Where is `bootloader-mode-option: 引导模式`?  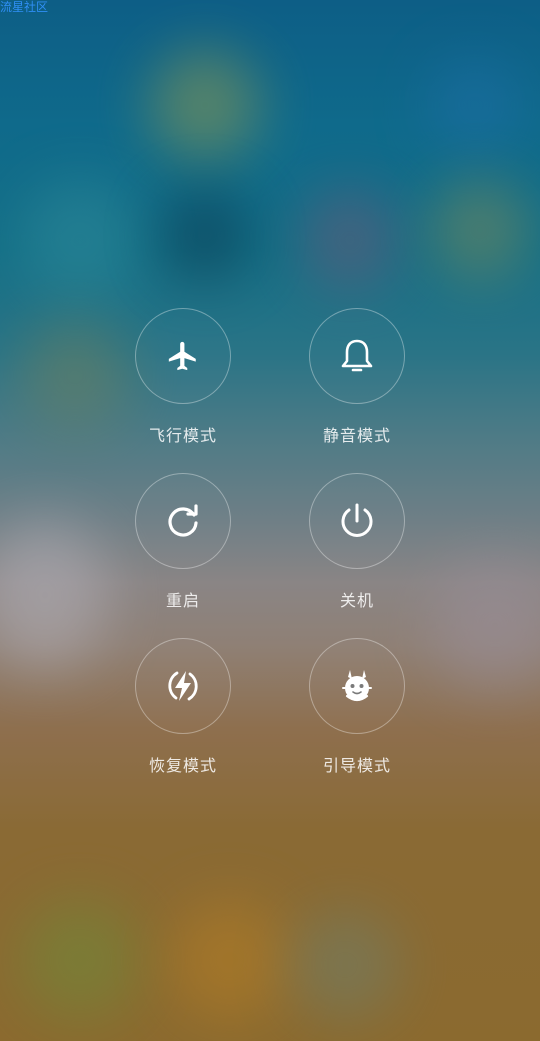 bootloader-mode-option: 引导模式 is located at coordinates (357, 707).